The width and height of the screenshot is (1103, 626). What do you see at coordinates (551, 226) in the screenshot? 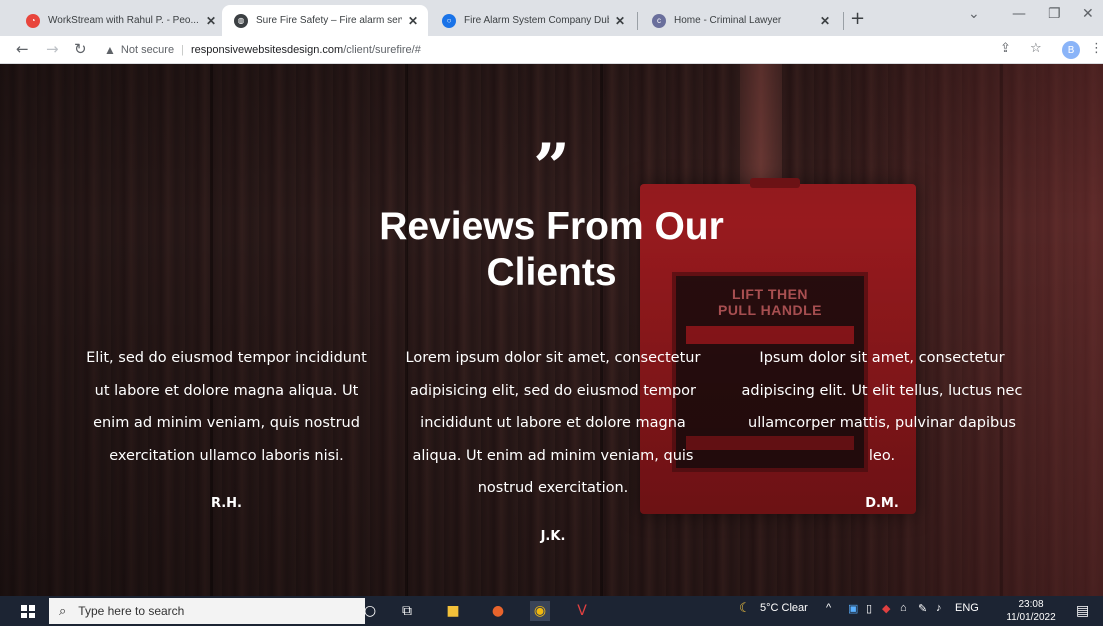
I see `heading-line-1: Reviews From Our` at bounding box center [551, 226].